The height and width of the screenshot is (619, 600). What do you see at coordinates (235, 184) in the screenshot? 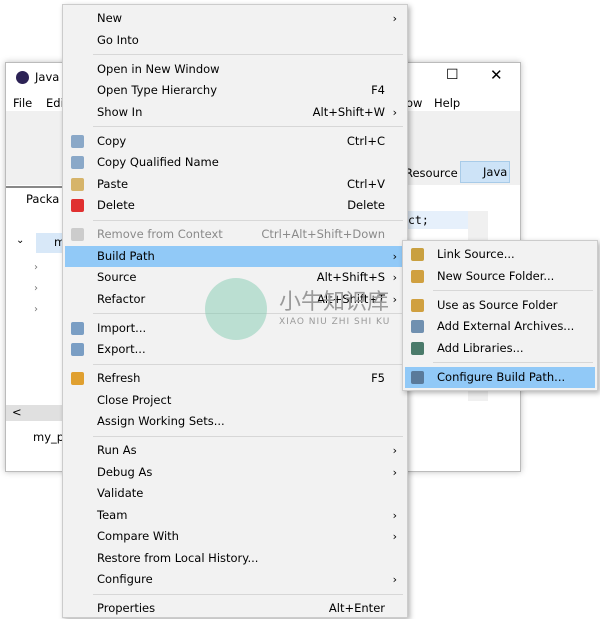
I see `menu-item-paste: Paste Ctrl+V` at bounding box center [235, 184].